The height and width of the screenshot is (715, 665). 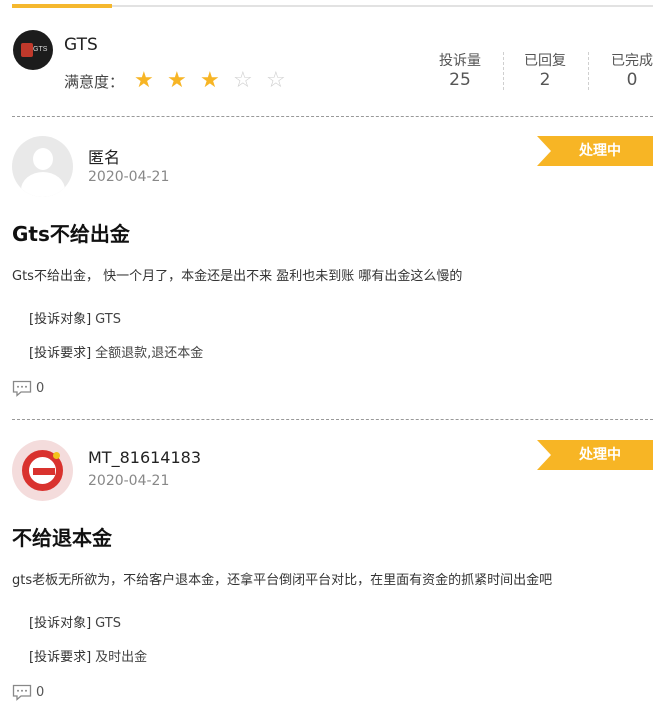 I want to click on company-logo: GTS, so click(x=33, y=50).